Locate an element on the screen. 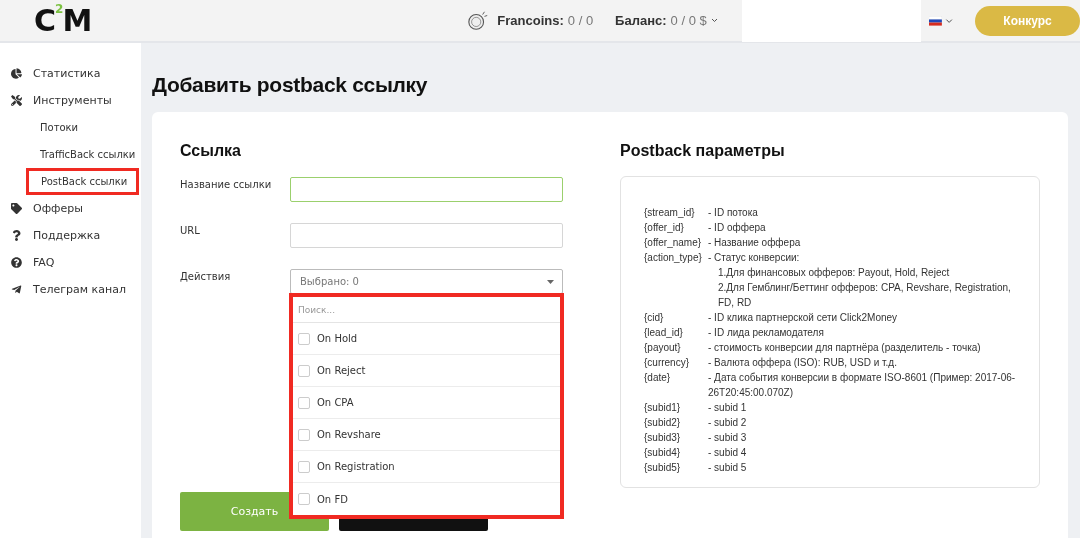 Image resolution: width=1080 pixels, height=538 pixels. param-description: - ID клика партнерской сети Click2Money is located at coordinates (803, 318).